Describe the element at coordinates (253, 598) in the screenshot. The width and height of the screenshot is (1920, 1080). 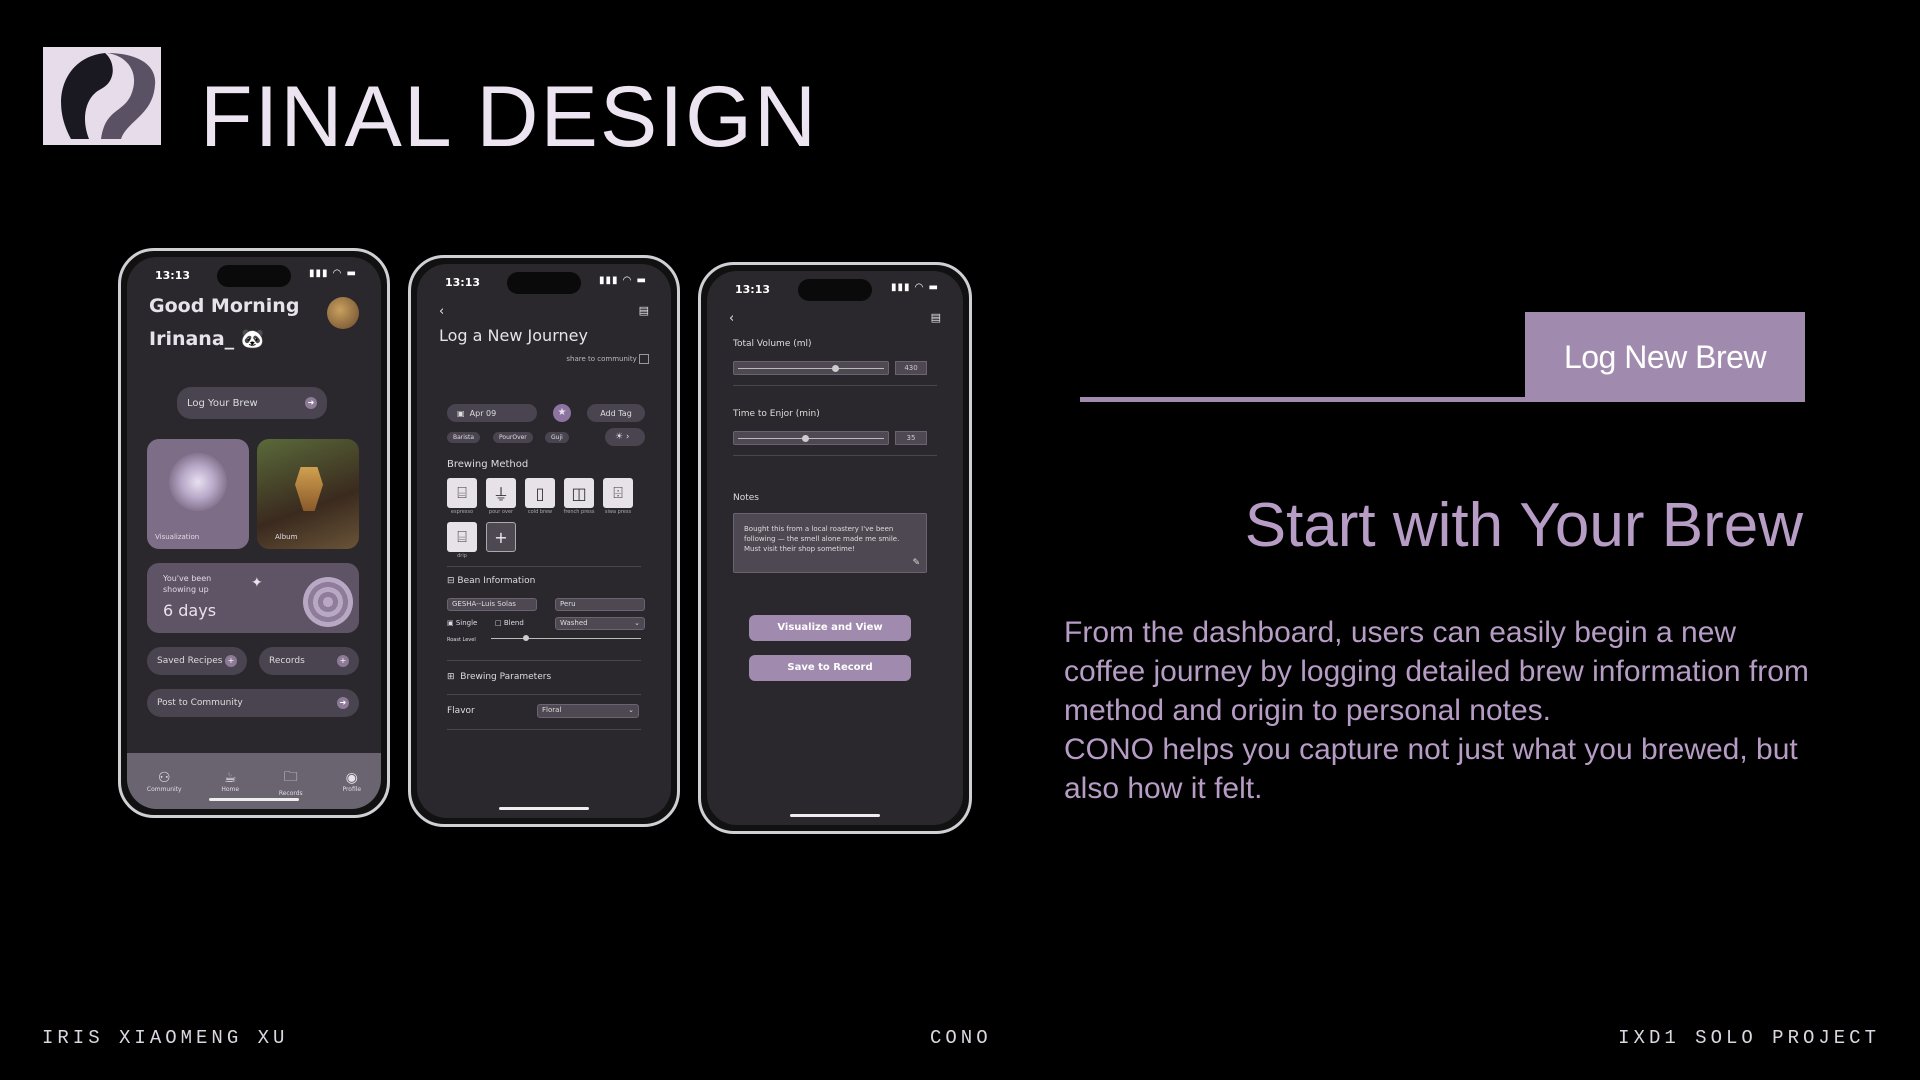
I see `streak-card: You've been showing up 6 days ✦` at that location.